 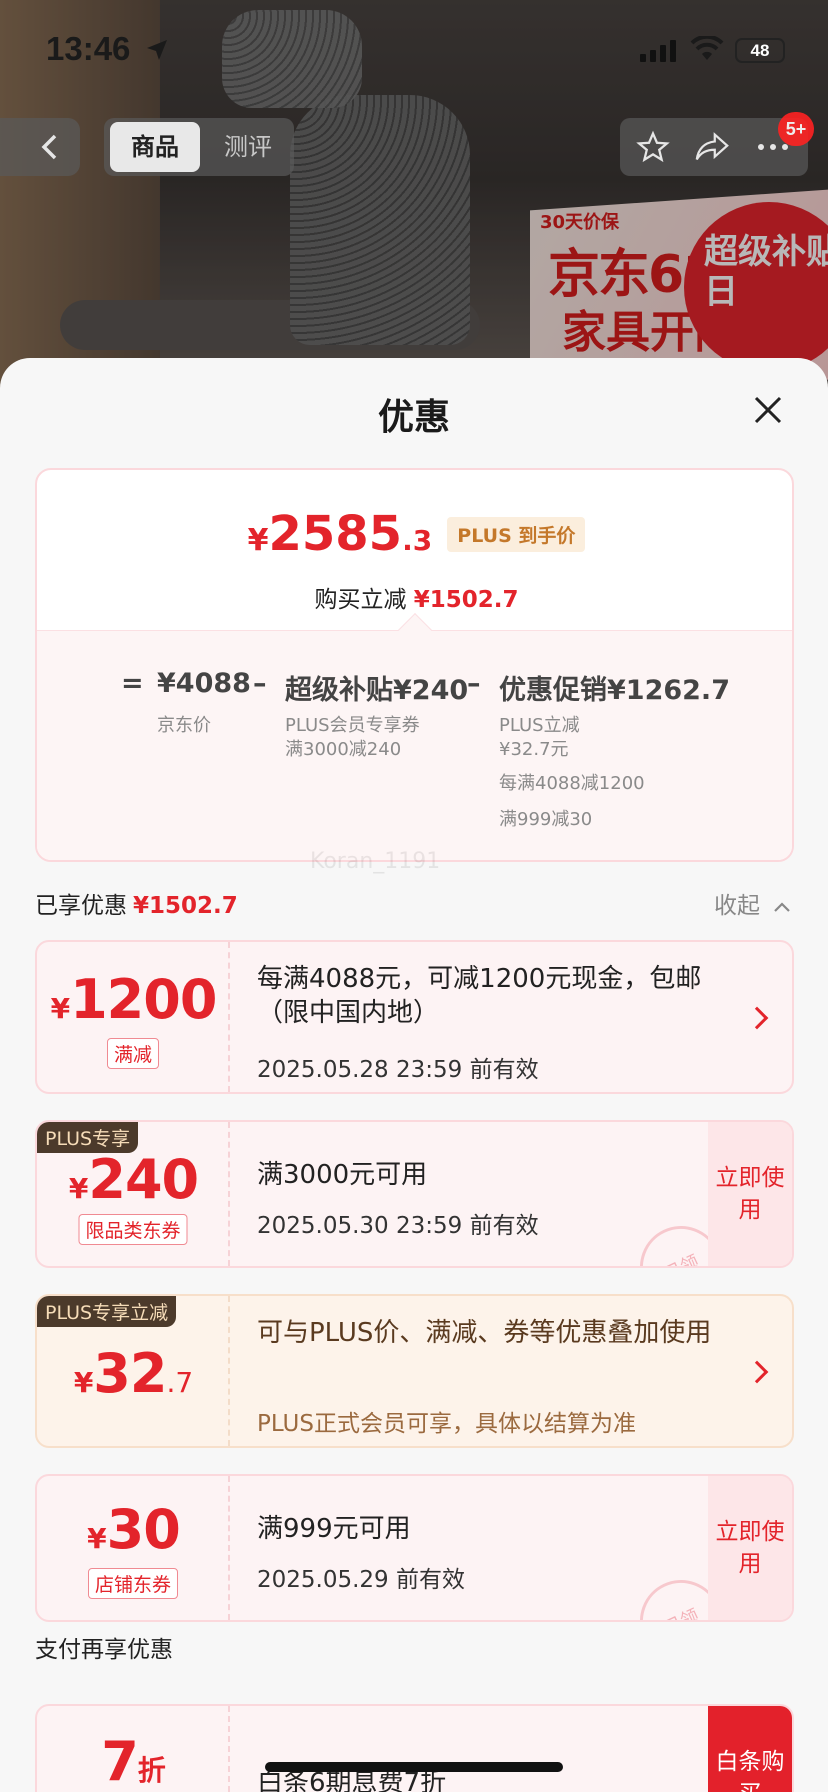 I want to click on wifi-icon, so click(x=707, y=48).